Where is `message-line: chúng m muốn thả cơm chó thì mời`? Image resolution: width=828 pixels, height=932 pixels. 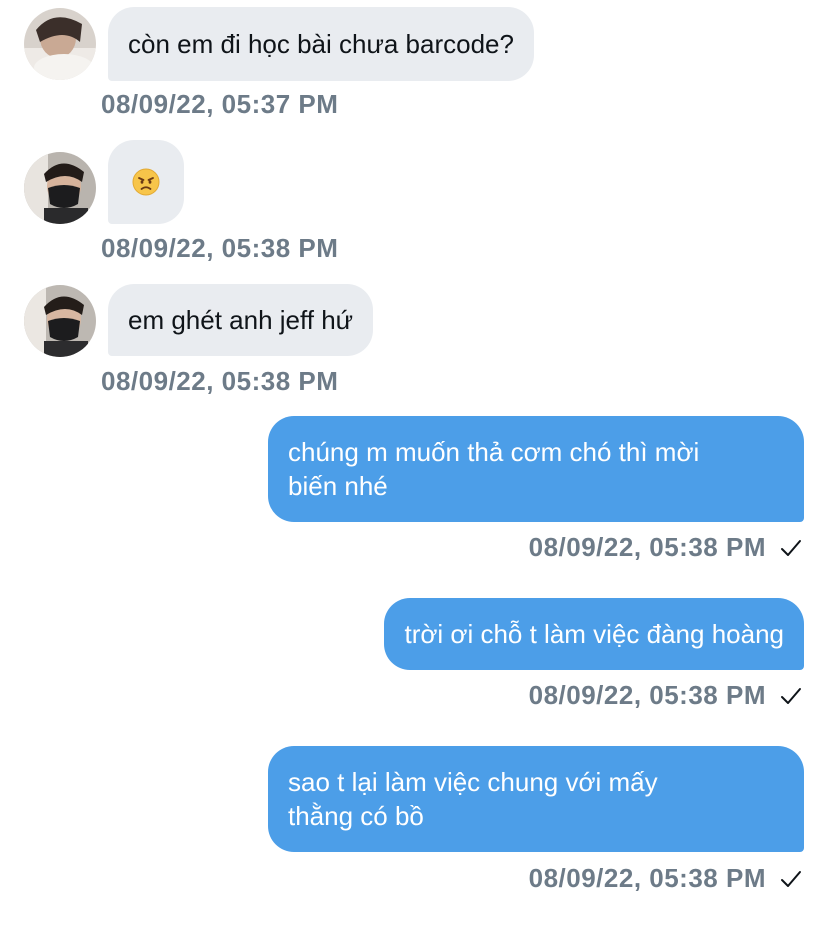
message-line: chúng m muốn thả cơm chó thì mời is located at coordinates (494, 452).